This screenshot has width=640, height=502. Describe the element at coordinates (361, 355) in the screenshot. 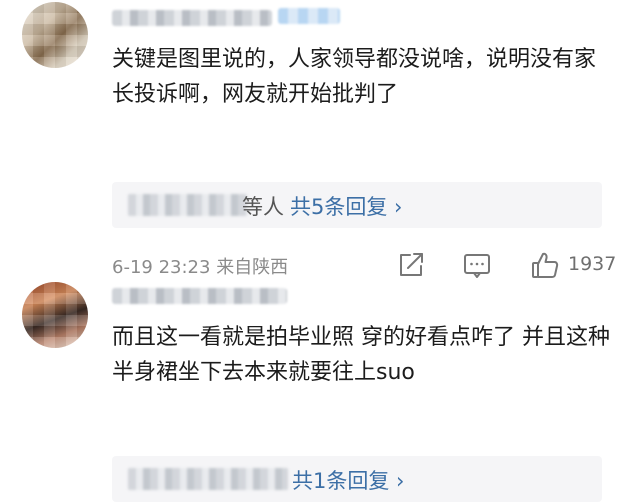

I see `comment-text: 而且这一看就是拍毕业照 穿的好看点咋了 并且这种半身裙坐下去本来就要往上suo` at that location.